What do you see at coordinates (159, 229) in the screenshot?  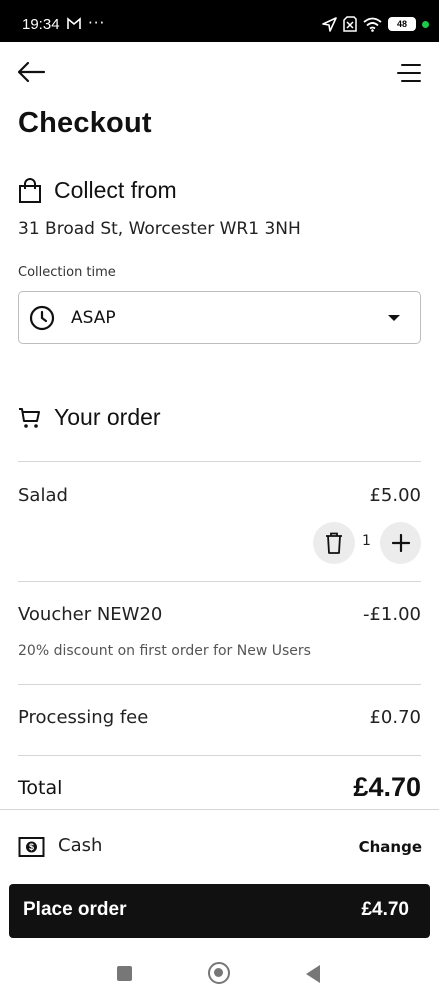 I see `collect-address: 31 Broad St, Worcester WR1 3NH` at bounding box center [159, 229].